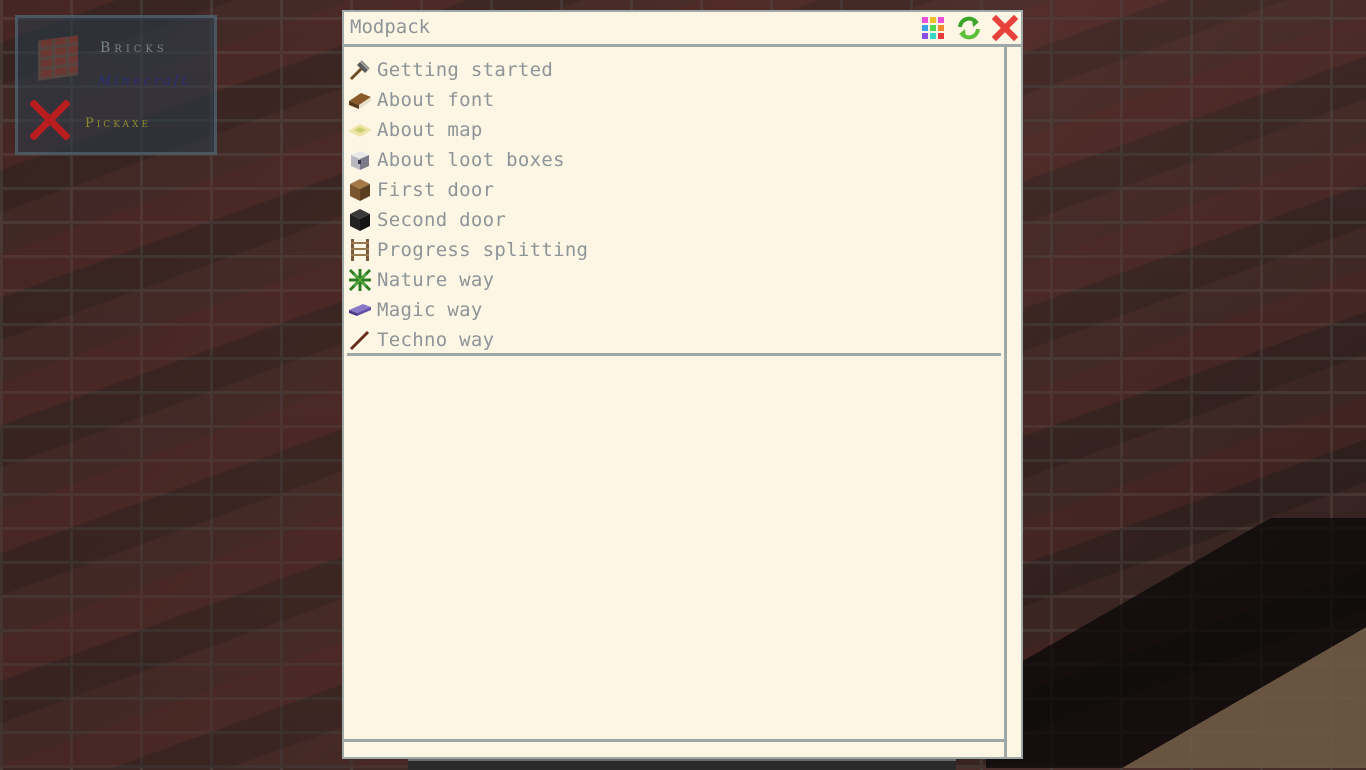  Describe the element at coordinates (134, 48) in the screenshot. I see `hud-block-name: Bricks` at that location.